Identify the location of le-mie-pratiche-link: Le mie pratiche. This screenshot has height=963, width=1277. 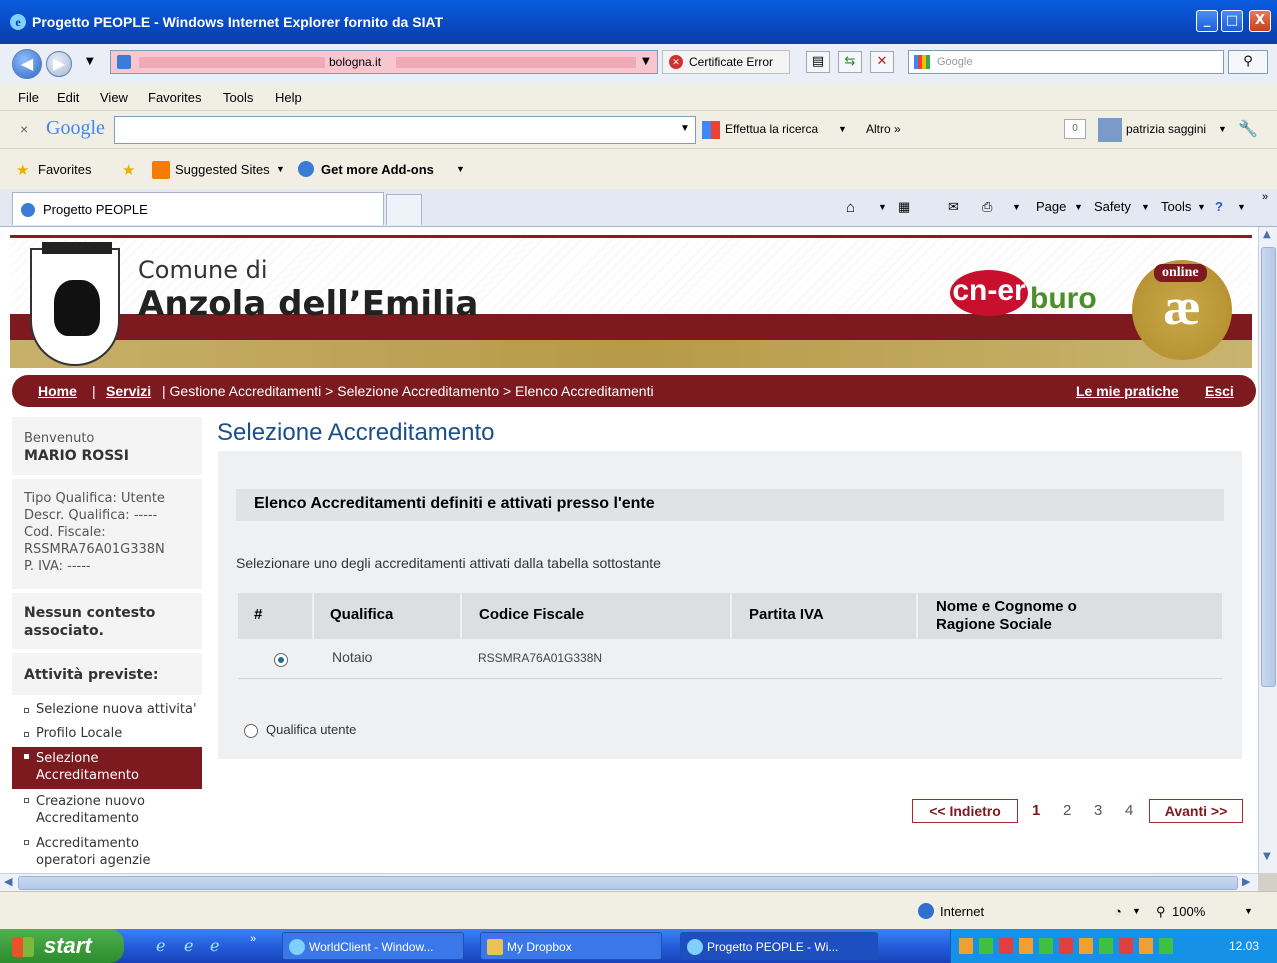
(1127, 391).